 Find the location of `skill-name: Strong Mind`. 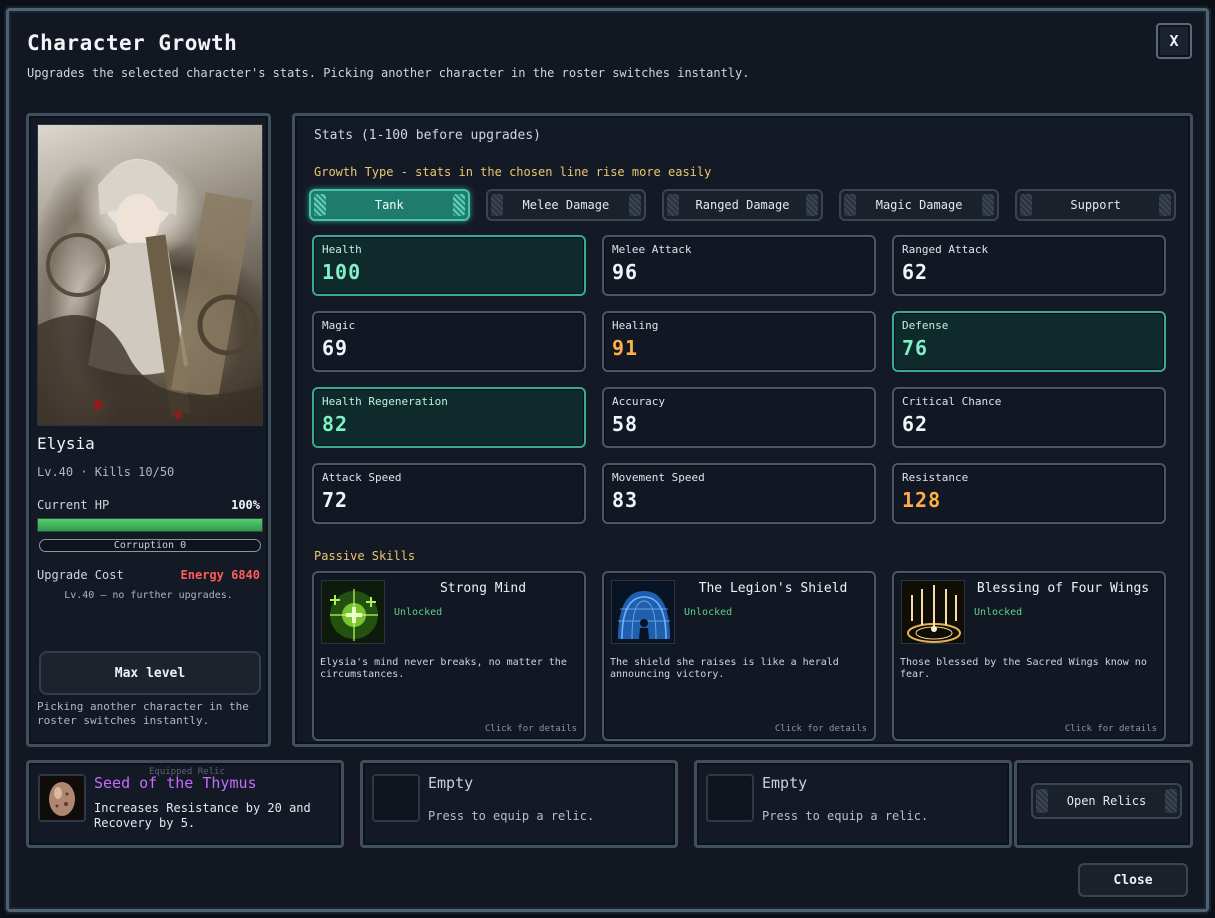

skill-name: Strong Mind is located at coordinates (483, 588).